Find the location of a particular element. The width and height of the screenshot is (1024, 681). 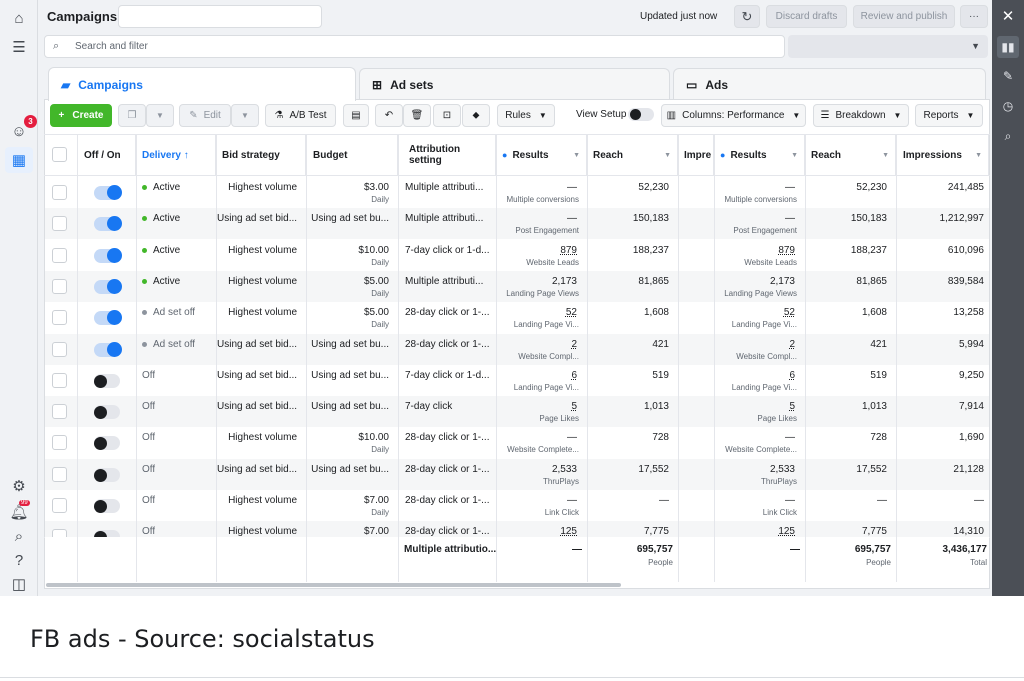

breakdown-button: ☰ Breakdown ▼ is located at coordinates (861, 115).